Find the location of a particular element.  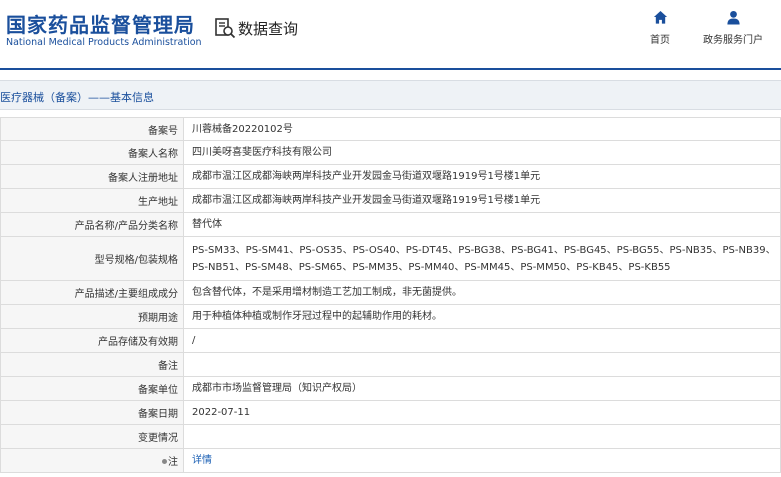

table-row: 产品存储及有效期 / is located at coordinates (390, 340).